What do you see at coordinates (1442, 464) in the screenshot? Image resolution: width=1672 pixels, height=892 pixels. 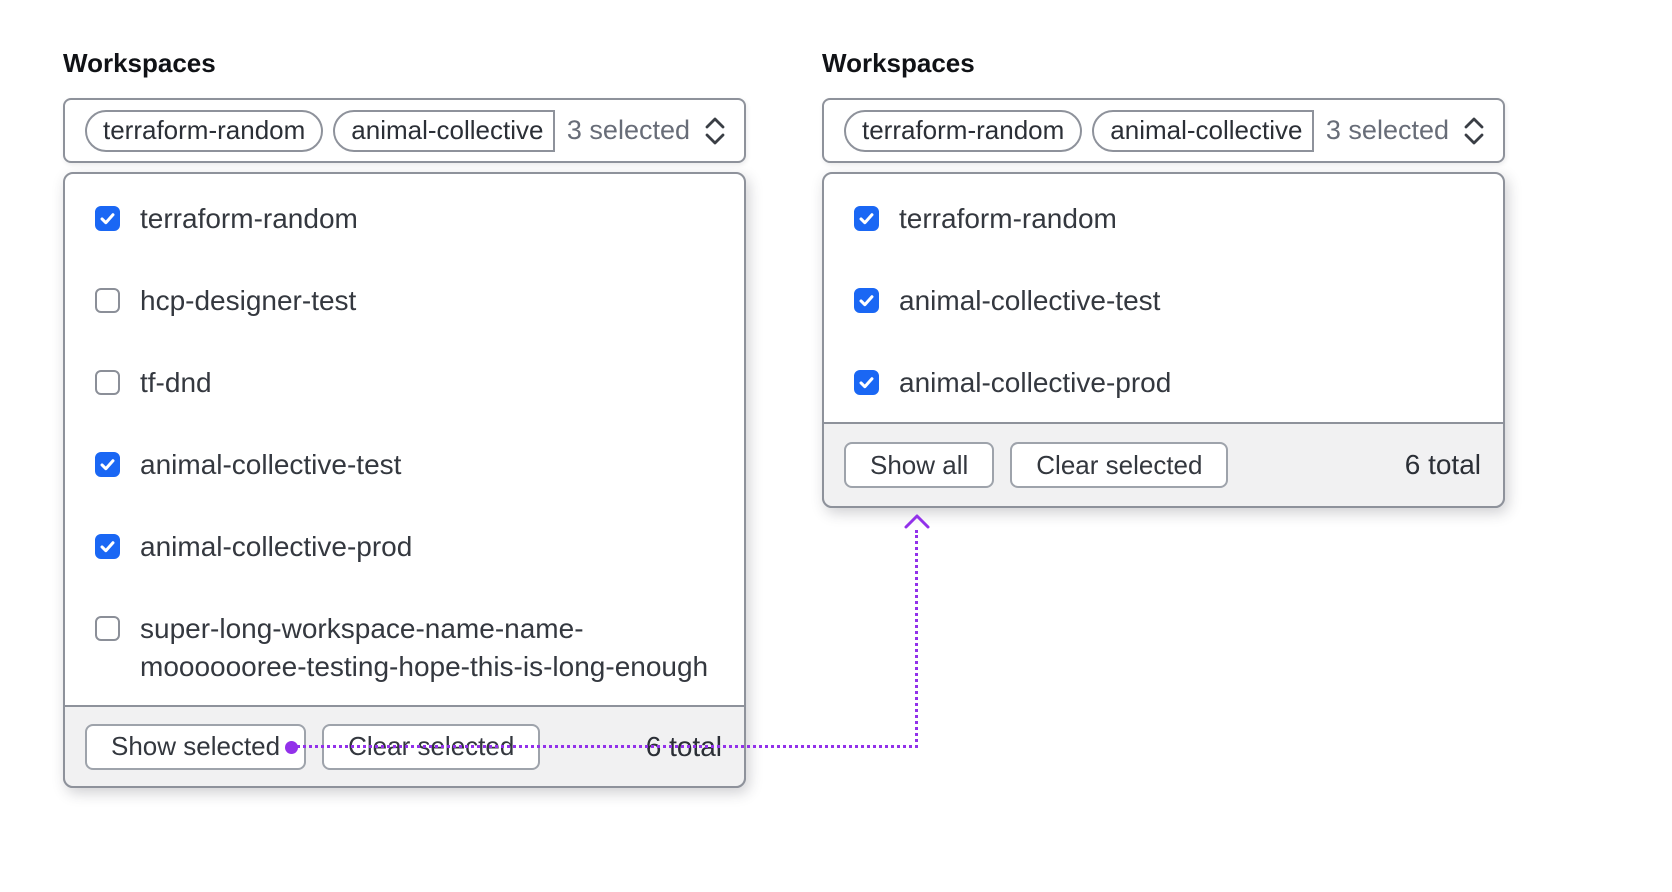 I see `total-count: 6 total` at bounding box center [1442, 464].